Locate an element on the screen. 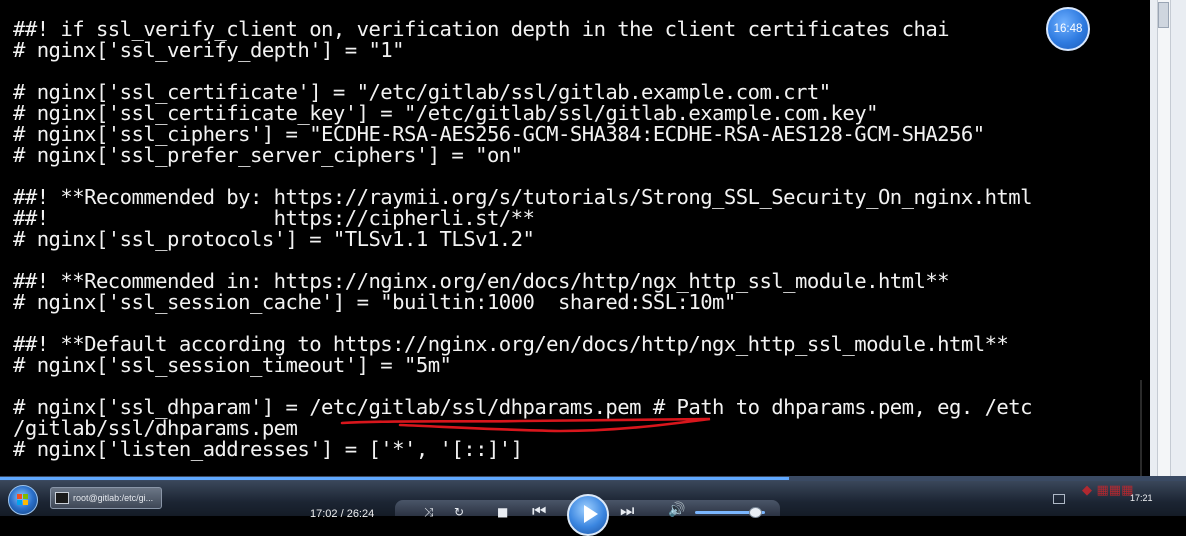 The height and width of the screenshot is (536, 1186). volume-slider-knob is located at coordinates (755, 512).